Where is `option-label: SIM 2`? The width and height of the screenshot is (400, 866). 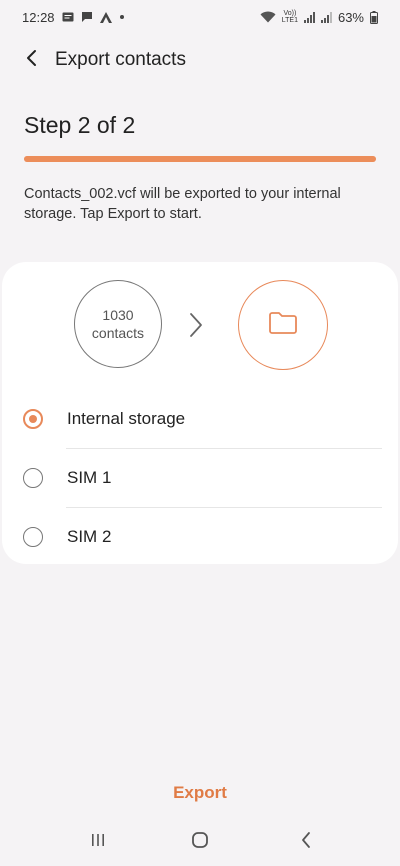
option-label: SIM 2 is located at coordinates (89, 536).